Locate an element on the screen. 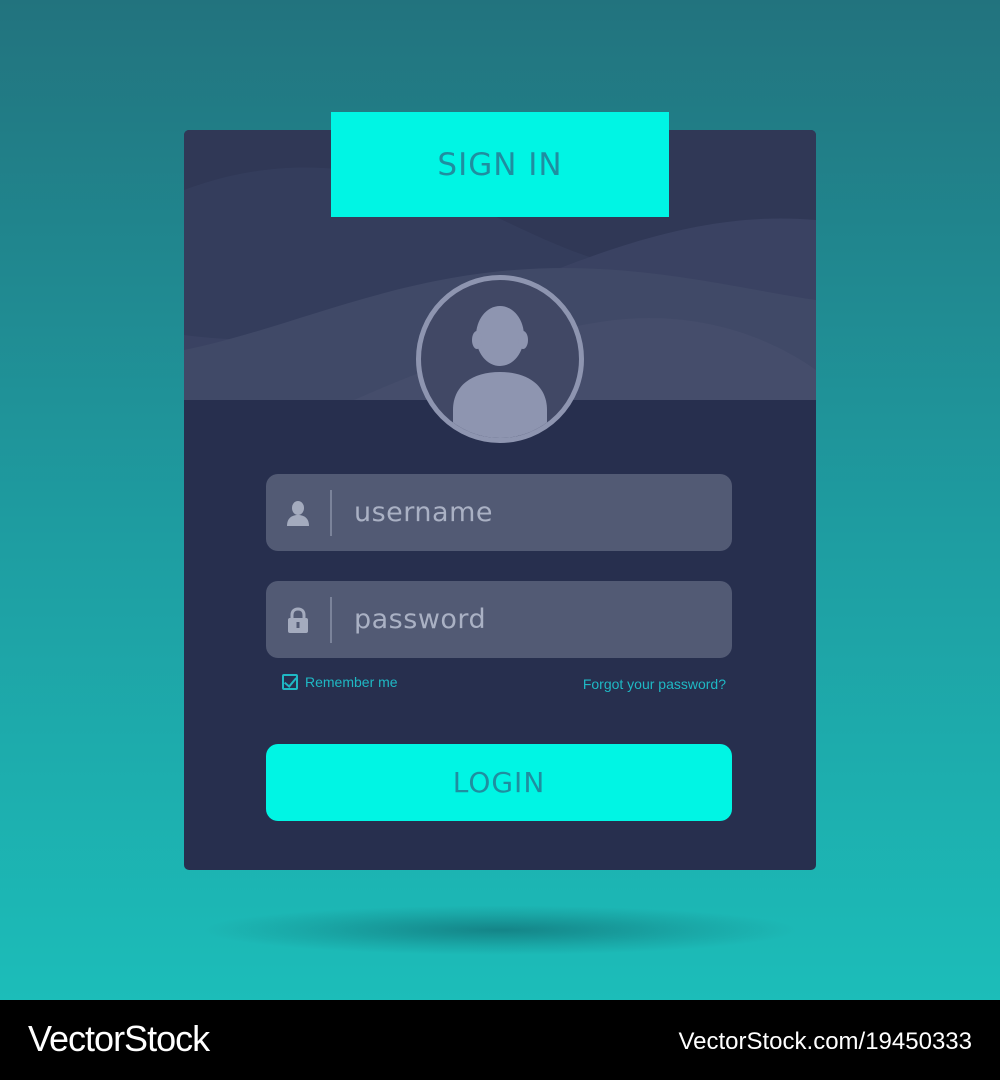  username-field: username is located at coordinates (499, 512).